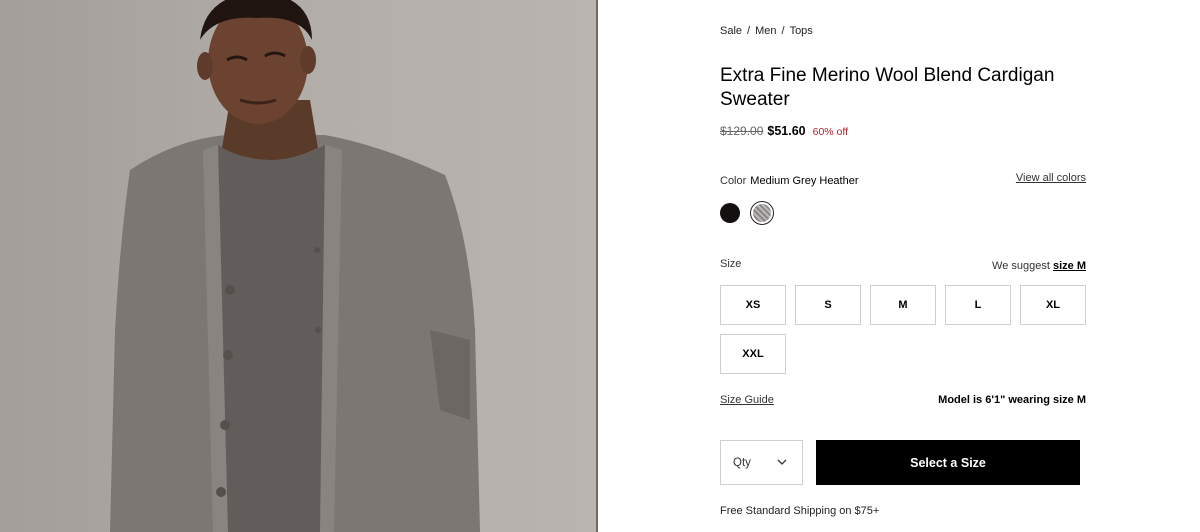 This screenshot has height=532, width=1200. I want to click on swatch-grey-fill, so click(762, 213).